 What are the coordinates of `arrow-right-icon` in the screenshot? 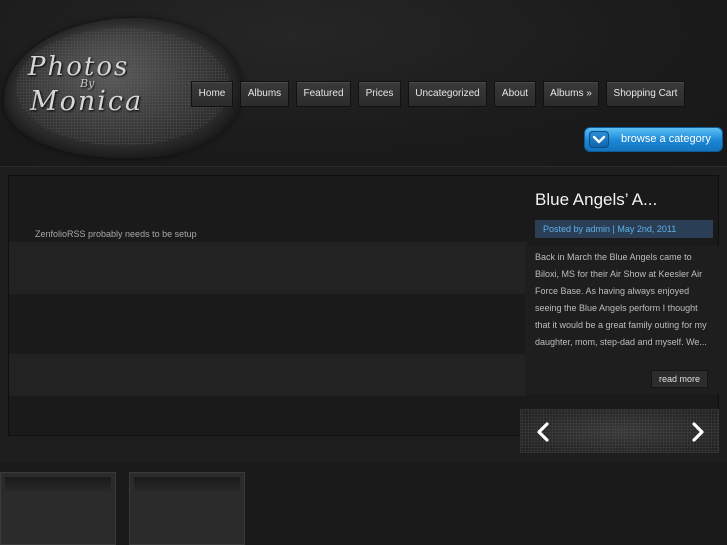 It's located at (698, 432).